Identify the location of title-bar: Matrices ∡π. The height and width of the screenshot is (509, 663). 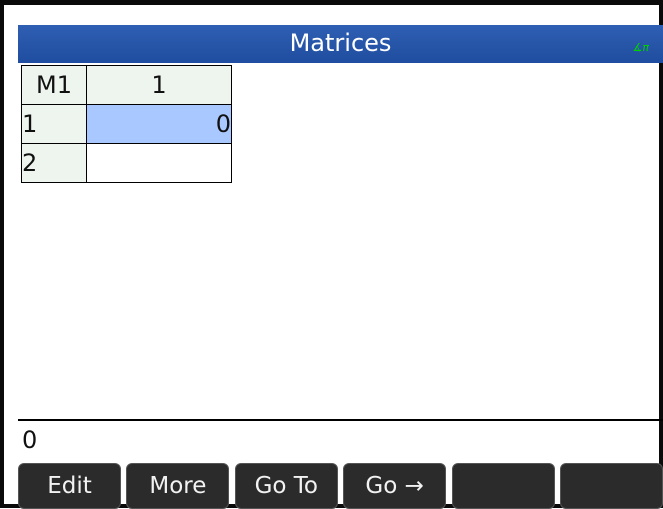
(340, 44).